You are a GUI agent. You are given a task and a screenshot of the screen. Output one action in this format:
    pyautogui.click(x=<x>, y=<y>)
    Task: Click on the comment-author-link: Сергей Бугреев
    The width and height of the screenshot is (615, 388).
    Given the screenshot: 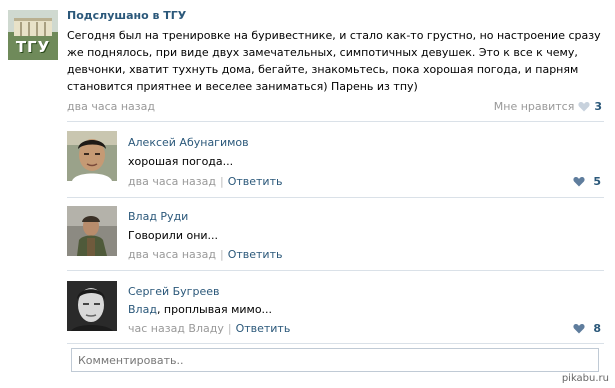 What is the action you would take?
    pyautogui.click(x=173, y=291)
    